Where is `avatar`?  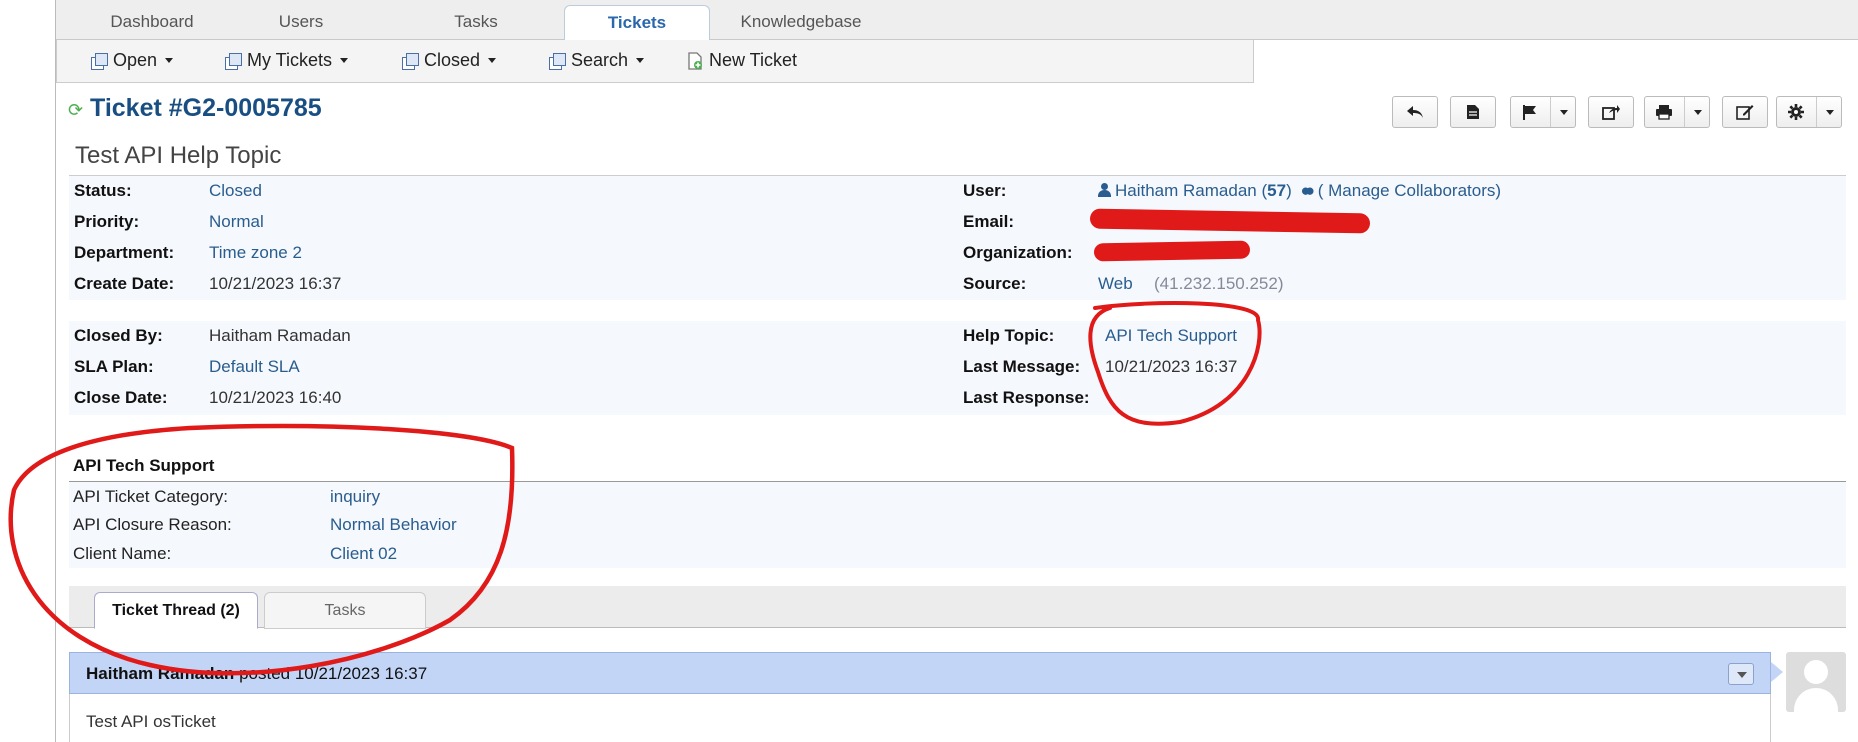 avatar is located at coordinates (1816, 682).